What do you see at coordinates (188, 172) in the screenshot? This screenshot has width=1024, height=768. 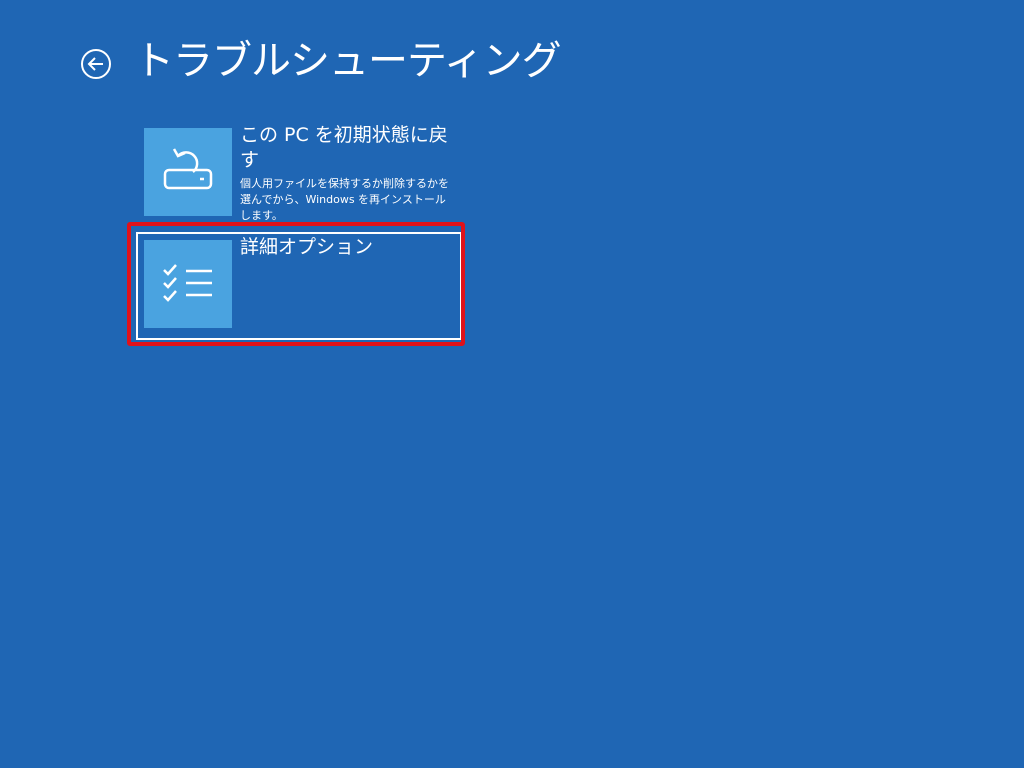 I see `reset-pc-tile` at bounding box center [188, 172].